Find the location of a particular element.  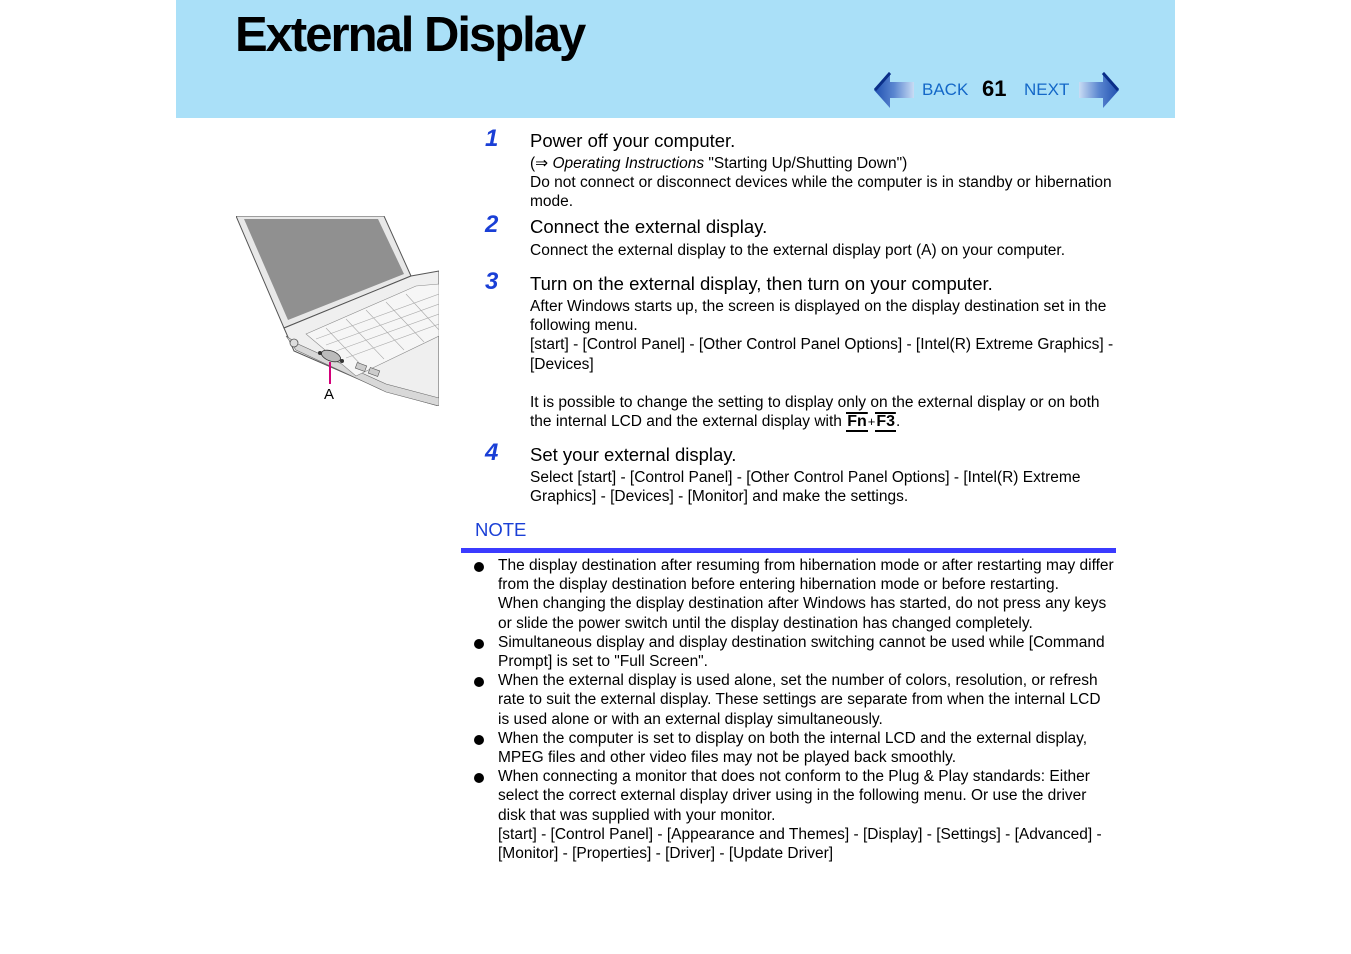

next-link: NEXT is located at coordinates (1046, 90).